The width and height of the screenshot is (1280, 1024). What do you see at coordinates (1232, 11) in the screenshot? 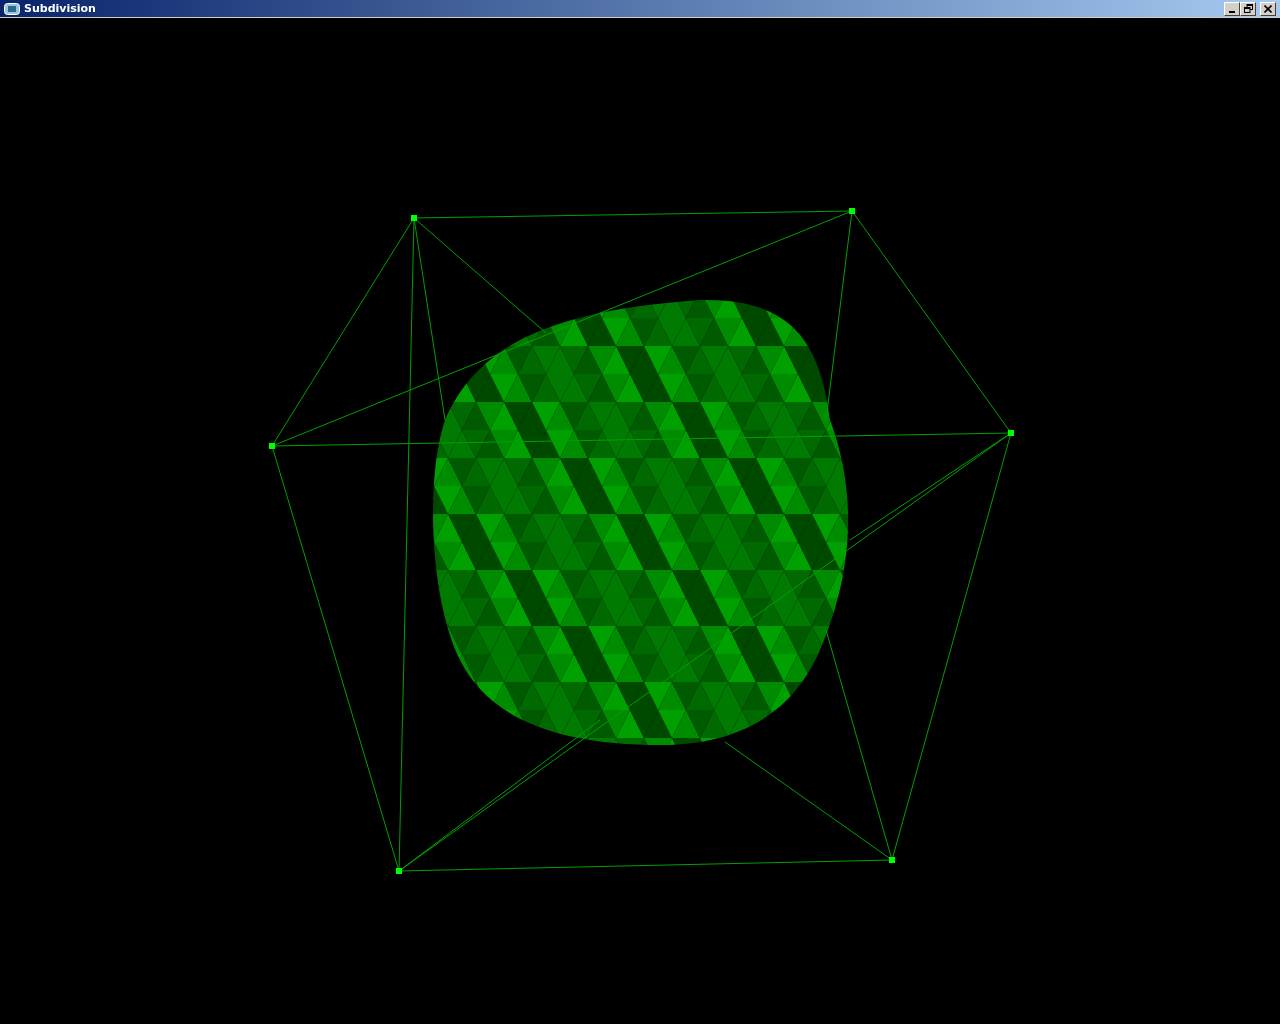
I see `minimize-icon` at bounding box center [1232, 11].